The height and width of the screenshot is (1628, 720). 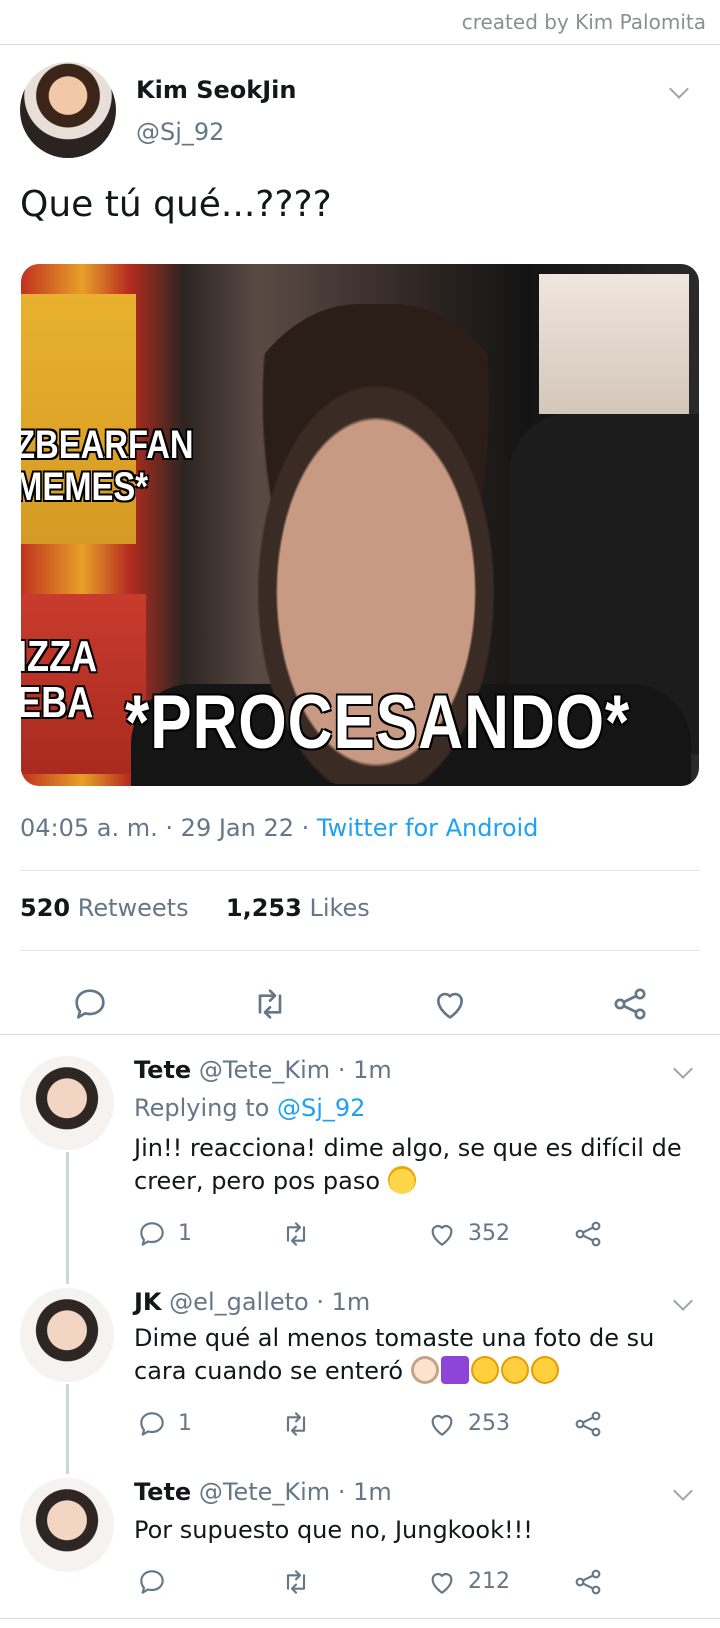 What do you see at coordinates (263, 908) in the screenshot?
I see `likes-count: 1,253` at bounding box center [263, 908].